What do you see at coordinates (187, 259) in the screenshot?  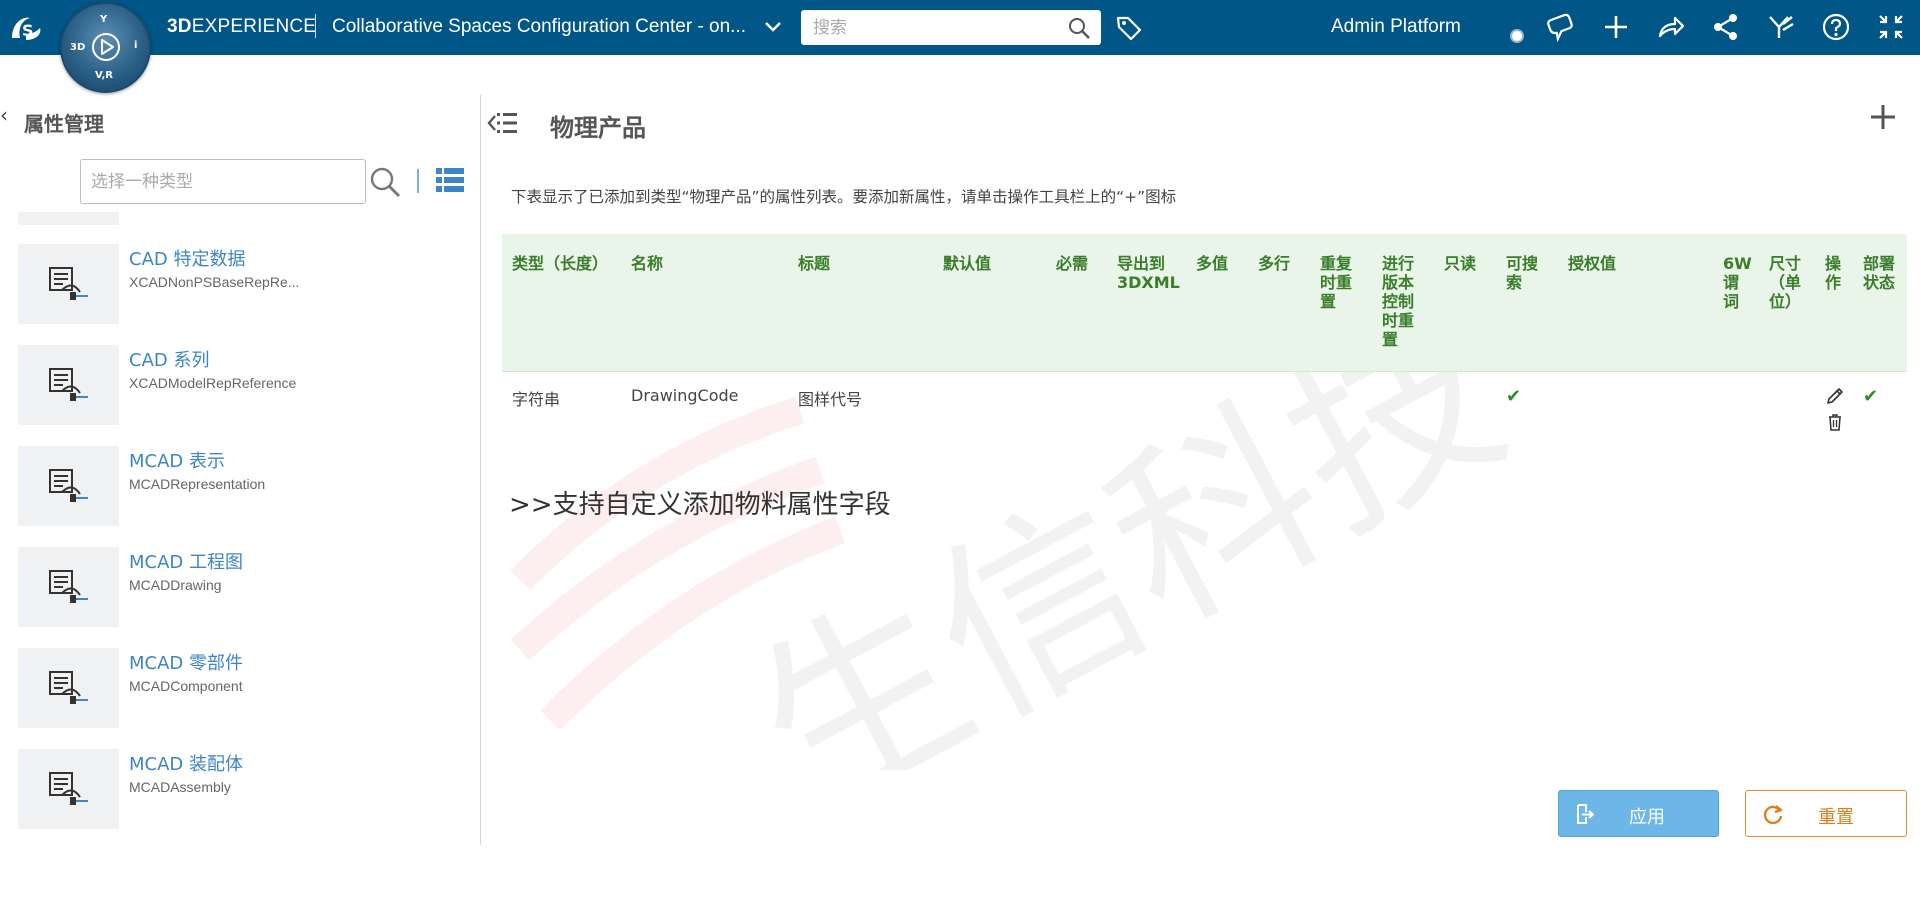 I see `type-name: CAD 特定数据` at bounding box center [187, 259].